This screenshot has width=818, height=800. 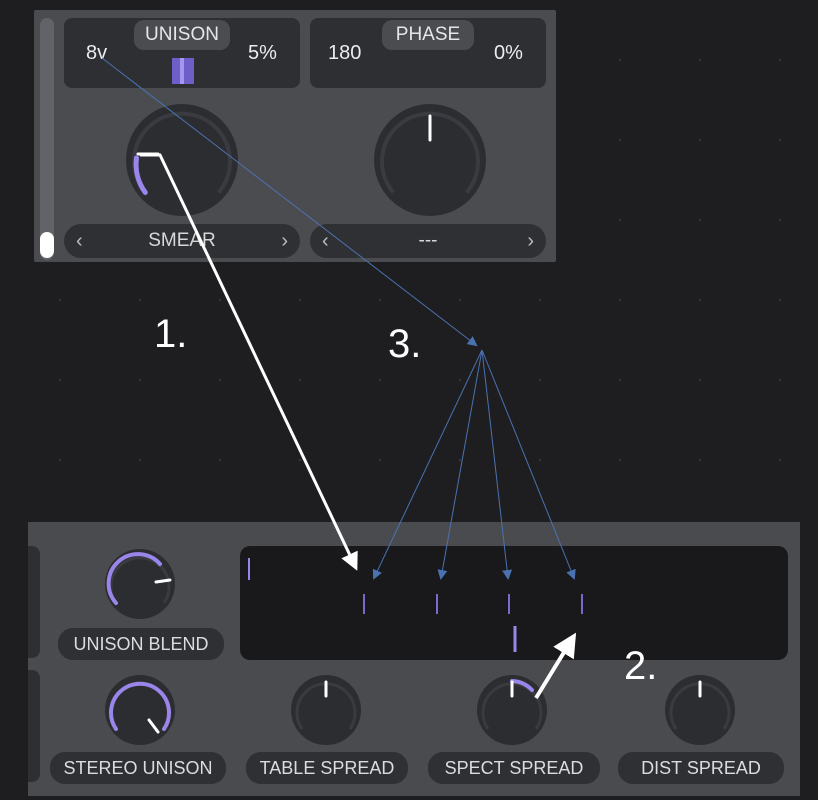 What do you see at coordinates (701, 768) in the screenshot?
I see `dist-spread-label: DIST SPREAD` at bounding box center [701, 768].